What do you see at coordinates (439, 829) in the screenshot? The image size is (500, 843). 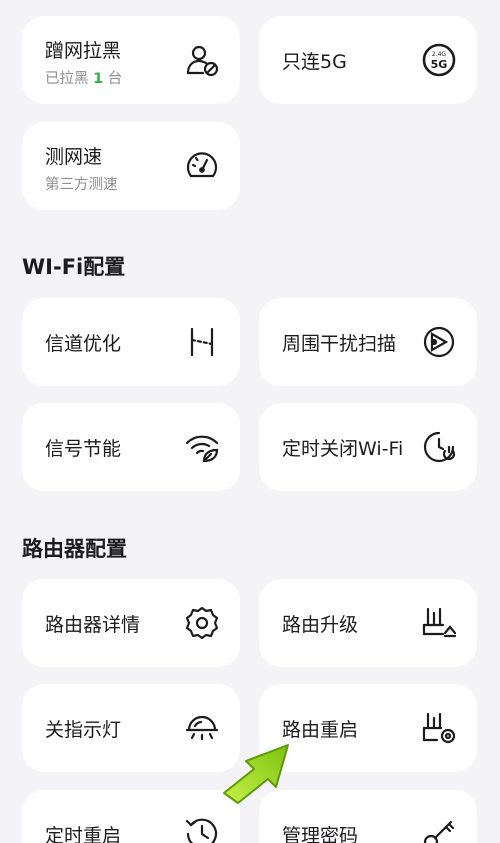 I see `key-icon` at bounding box center [439, 829].